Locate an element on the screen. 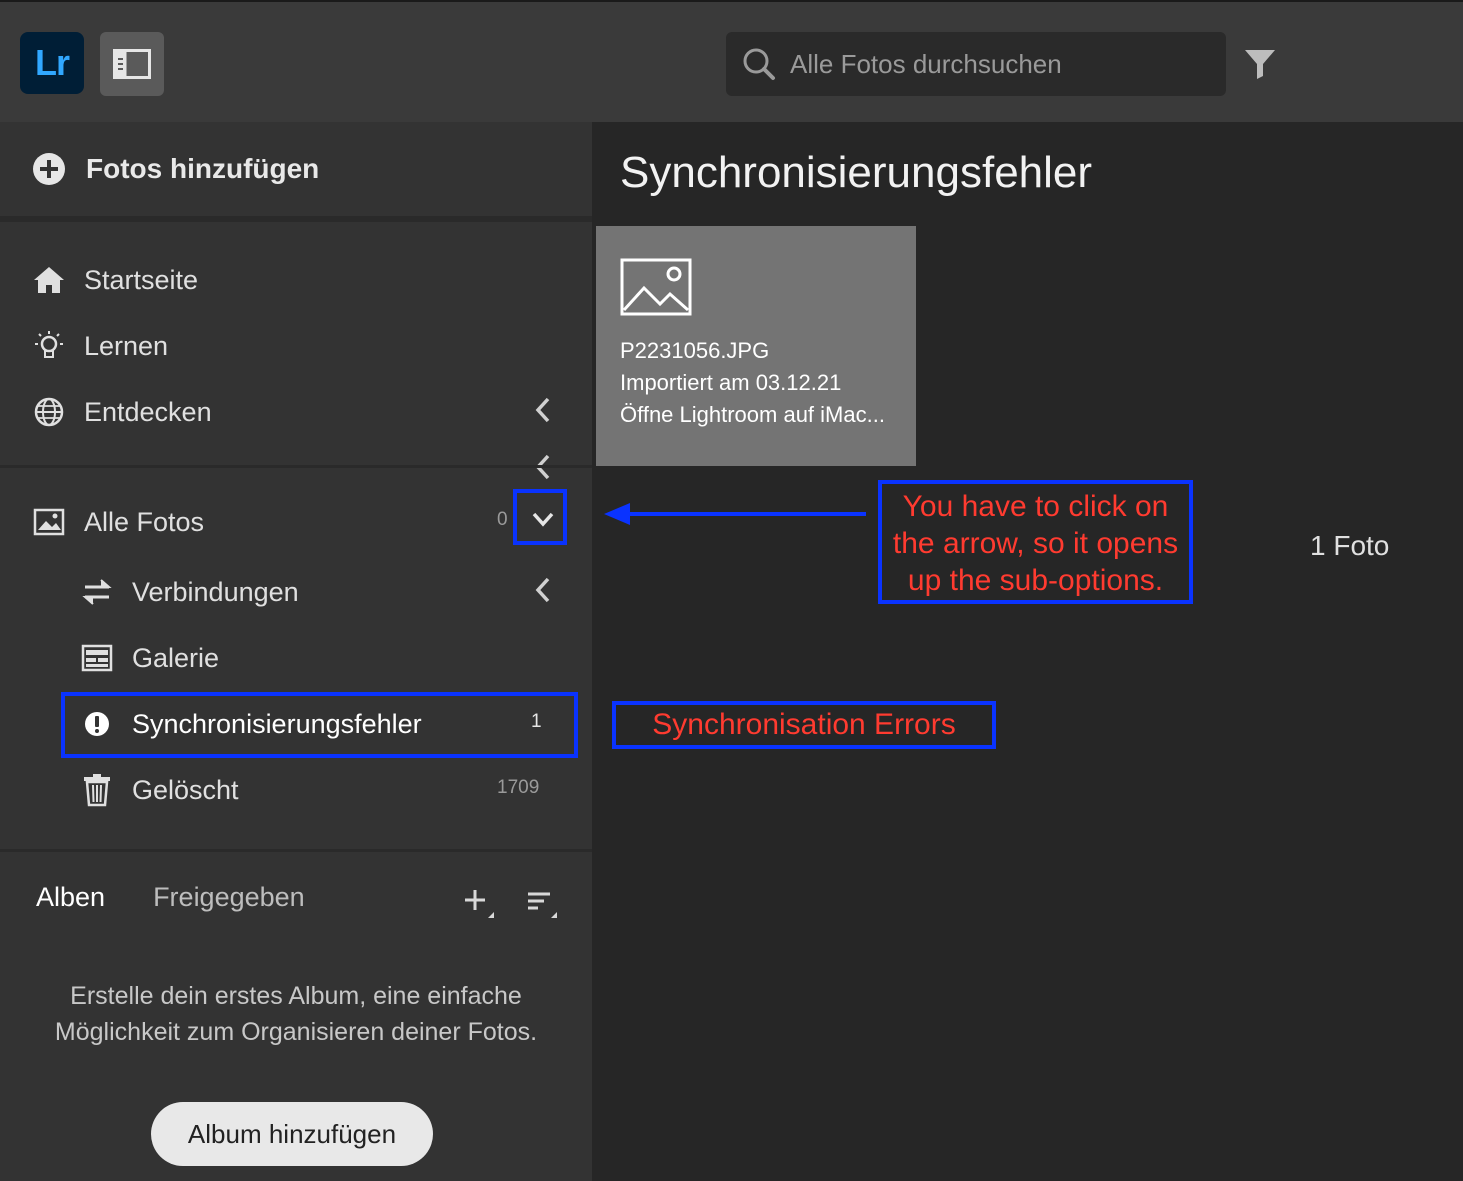  album-tabs: Alben Freigegeben is located at coordinates (194, 897).